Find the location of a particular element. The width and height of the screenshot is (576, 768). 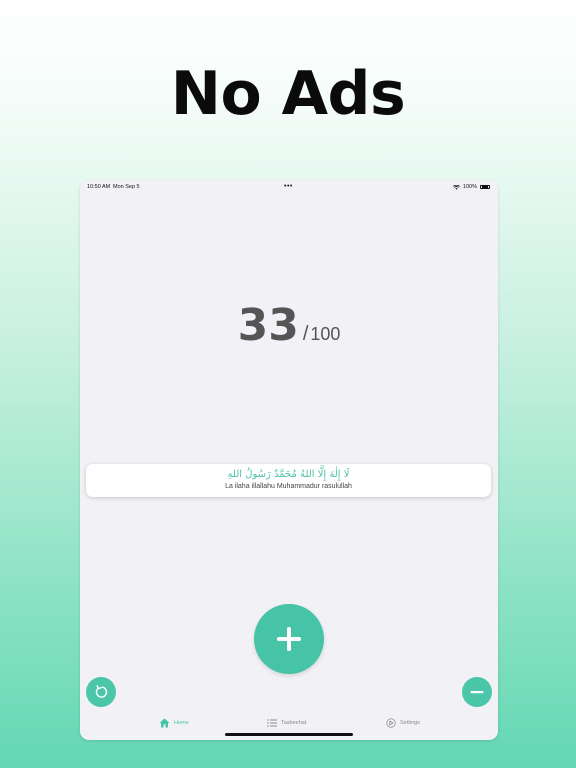

battery-icon is located at coordinates (485, 187).